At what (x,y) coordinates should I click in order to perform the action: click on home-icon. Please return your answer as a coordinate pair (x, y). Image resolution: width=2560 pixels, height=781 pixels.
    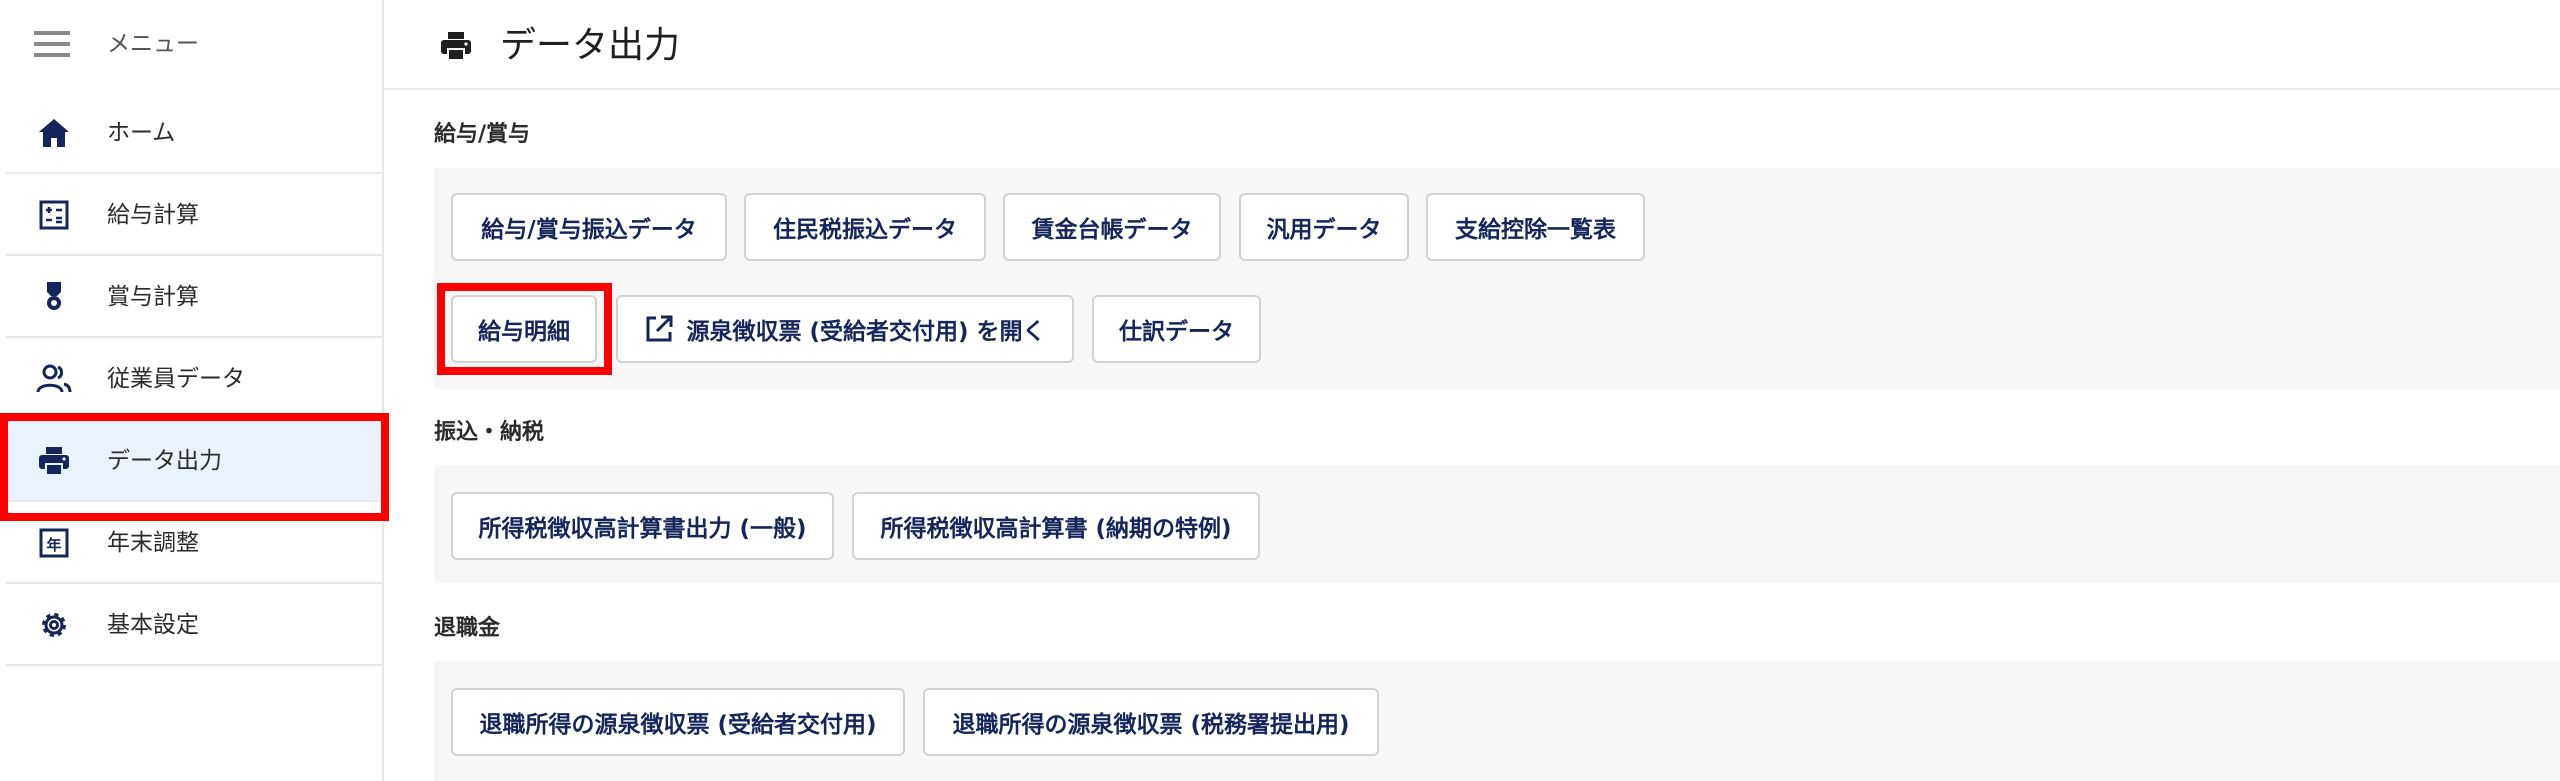
    Looking at the image, I should click on (54, 133).